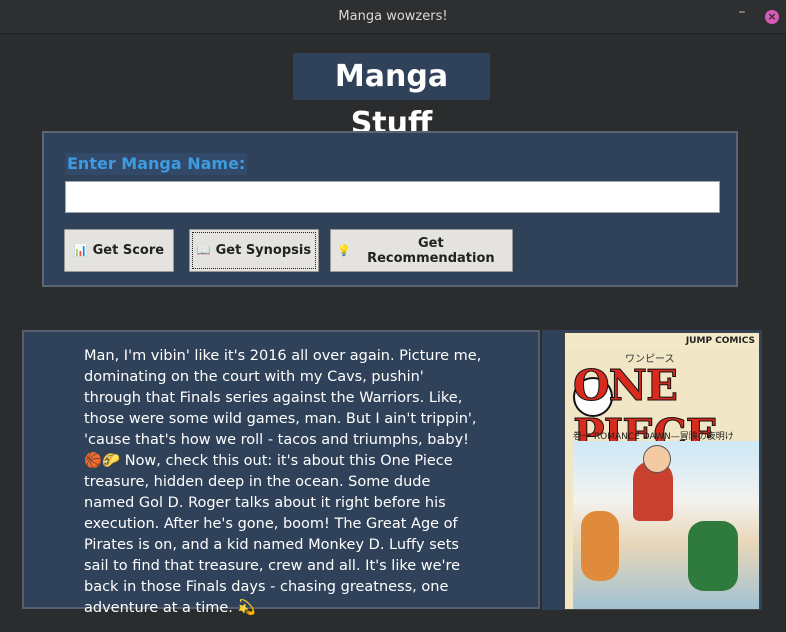 This screenshot has width=786, height=632. Describe the element at coordinates (263, 250) in the screenshot. I see `get-synopsis-label: Get Synopsis` at that location.